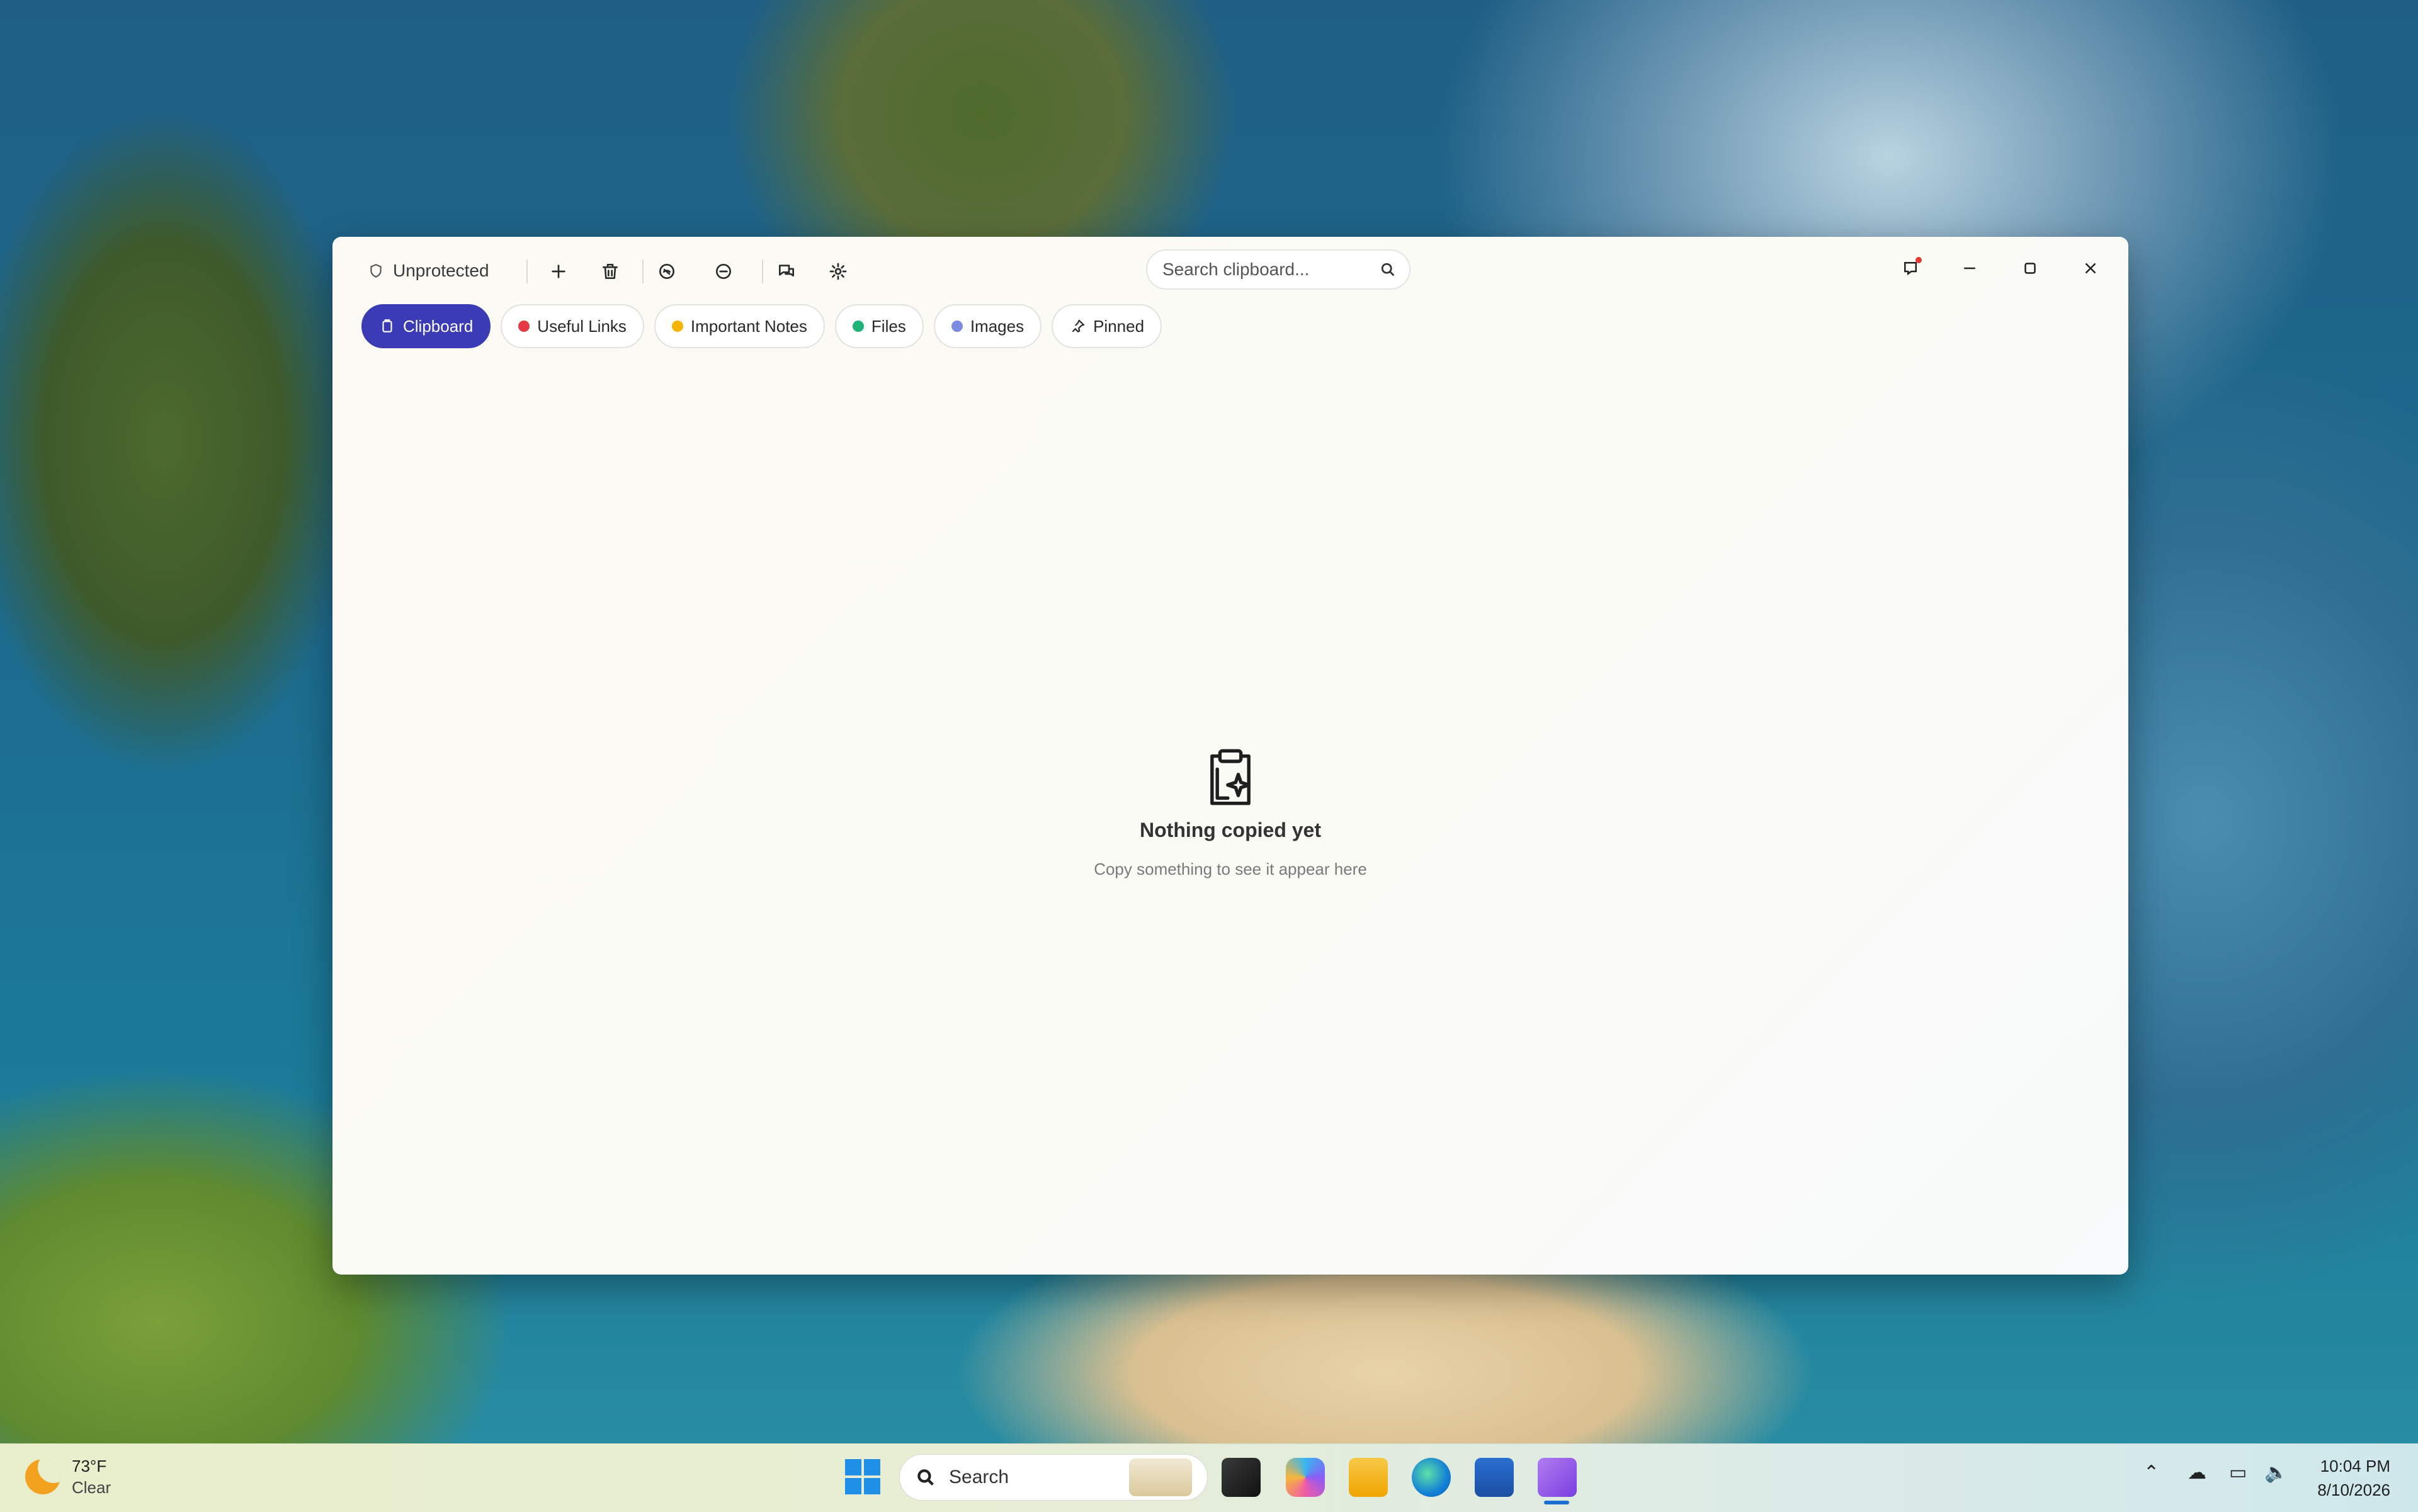 This screenshot has width=2418, height=1512. Describe the element at coordinates (2197, 1473) in the screenshot. I see `cloud-offline-icon: ☁` at that location.